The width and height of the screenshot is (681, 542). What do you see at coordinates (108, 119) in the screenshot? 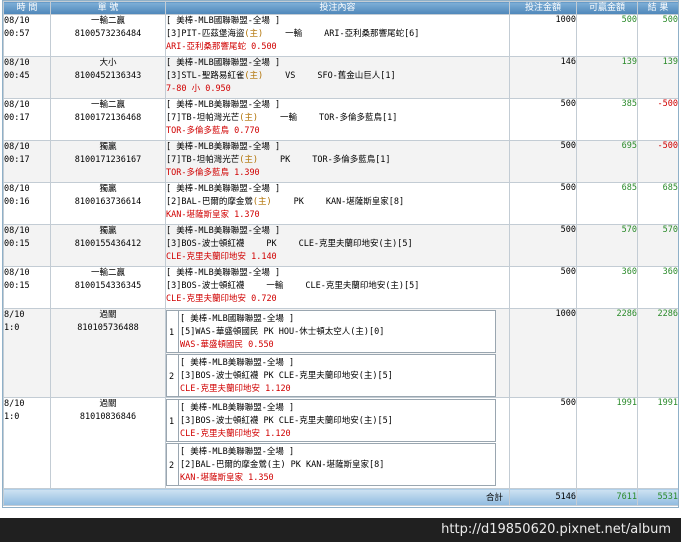
I see `ticket-cell: 一輸二贏 8100172136468` at bounding box center [108, 119].